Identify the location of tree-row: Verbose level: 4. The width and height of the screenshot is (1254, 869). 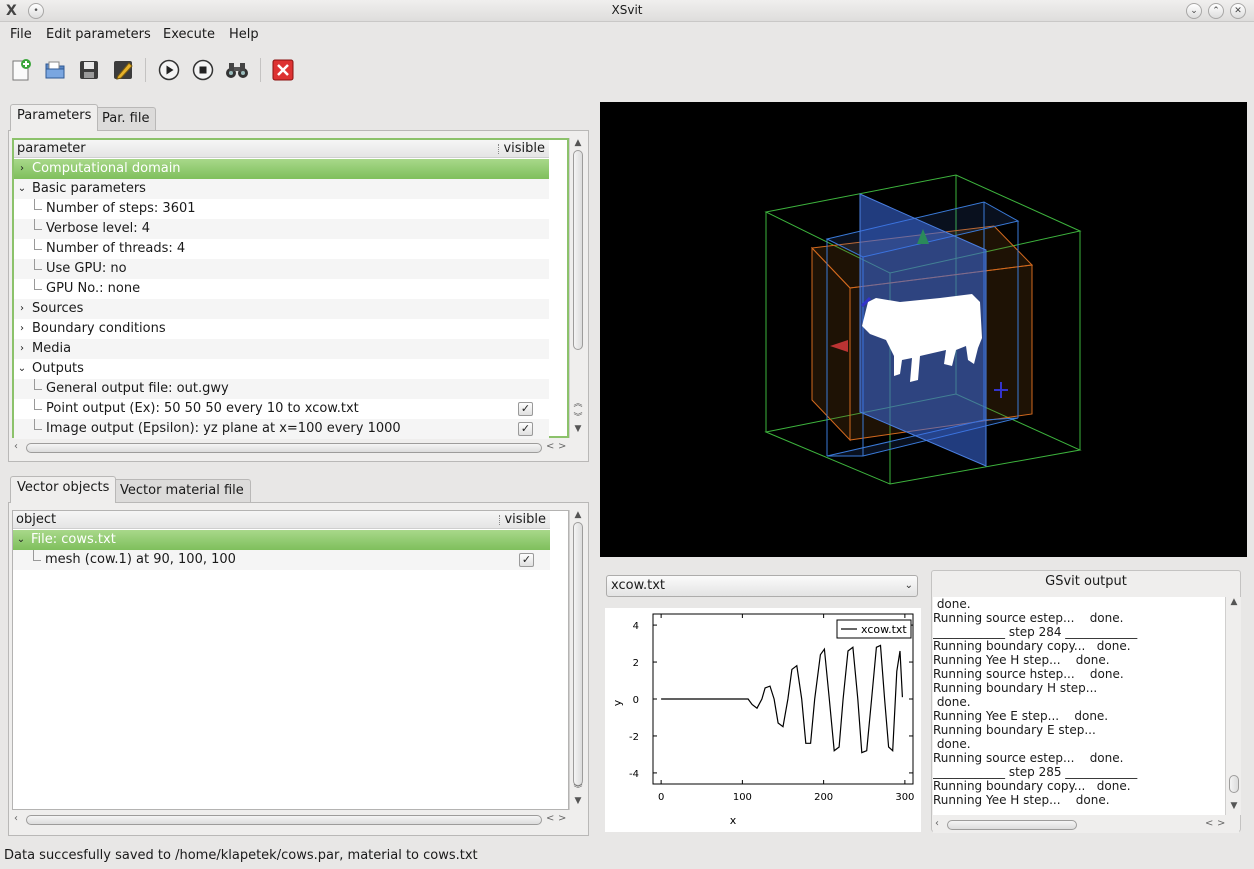
(281, 229).